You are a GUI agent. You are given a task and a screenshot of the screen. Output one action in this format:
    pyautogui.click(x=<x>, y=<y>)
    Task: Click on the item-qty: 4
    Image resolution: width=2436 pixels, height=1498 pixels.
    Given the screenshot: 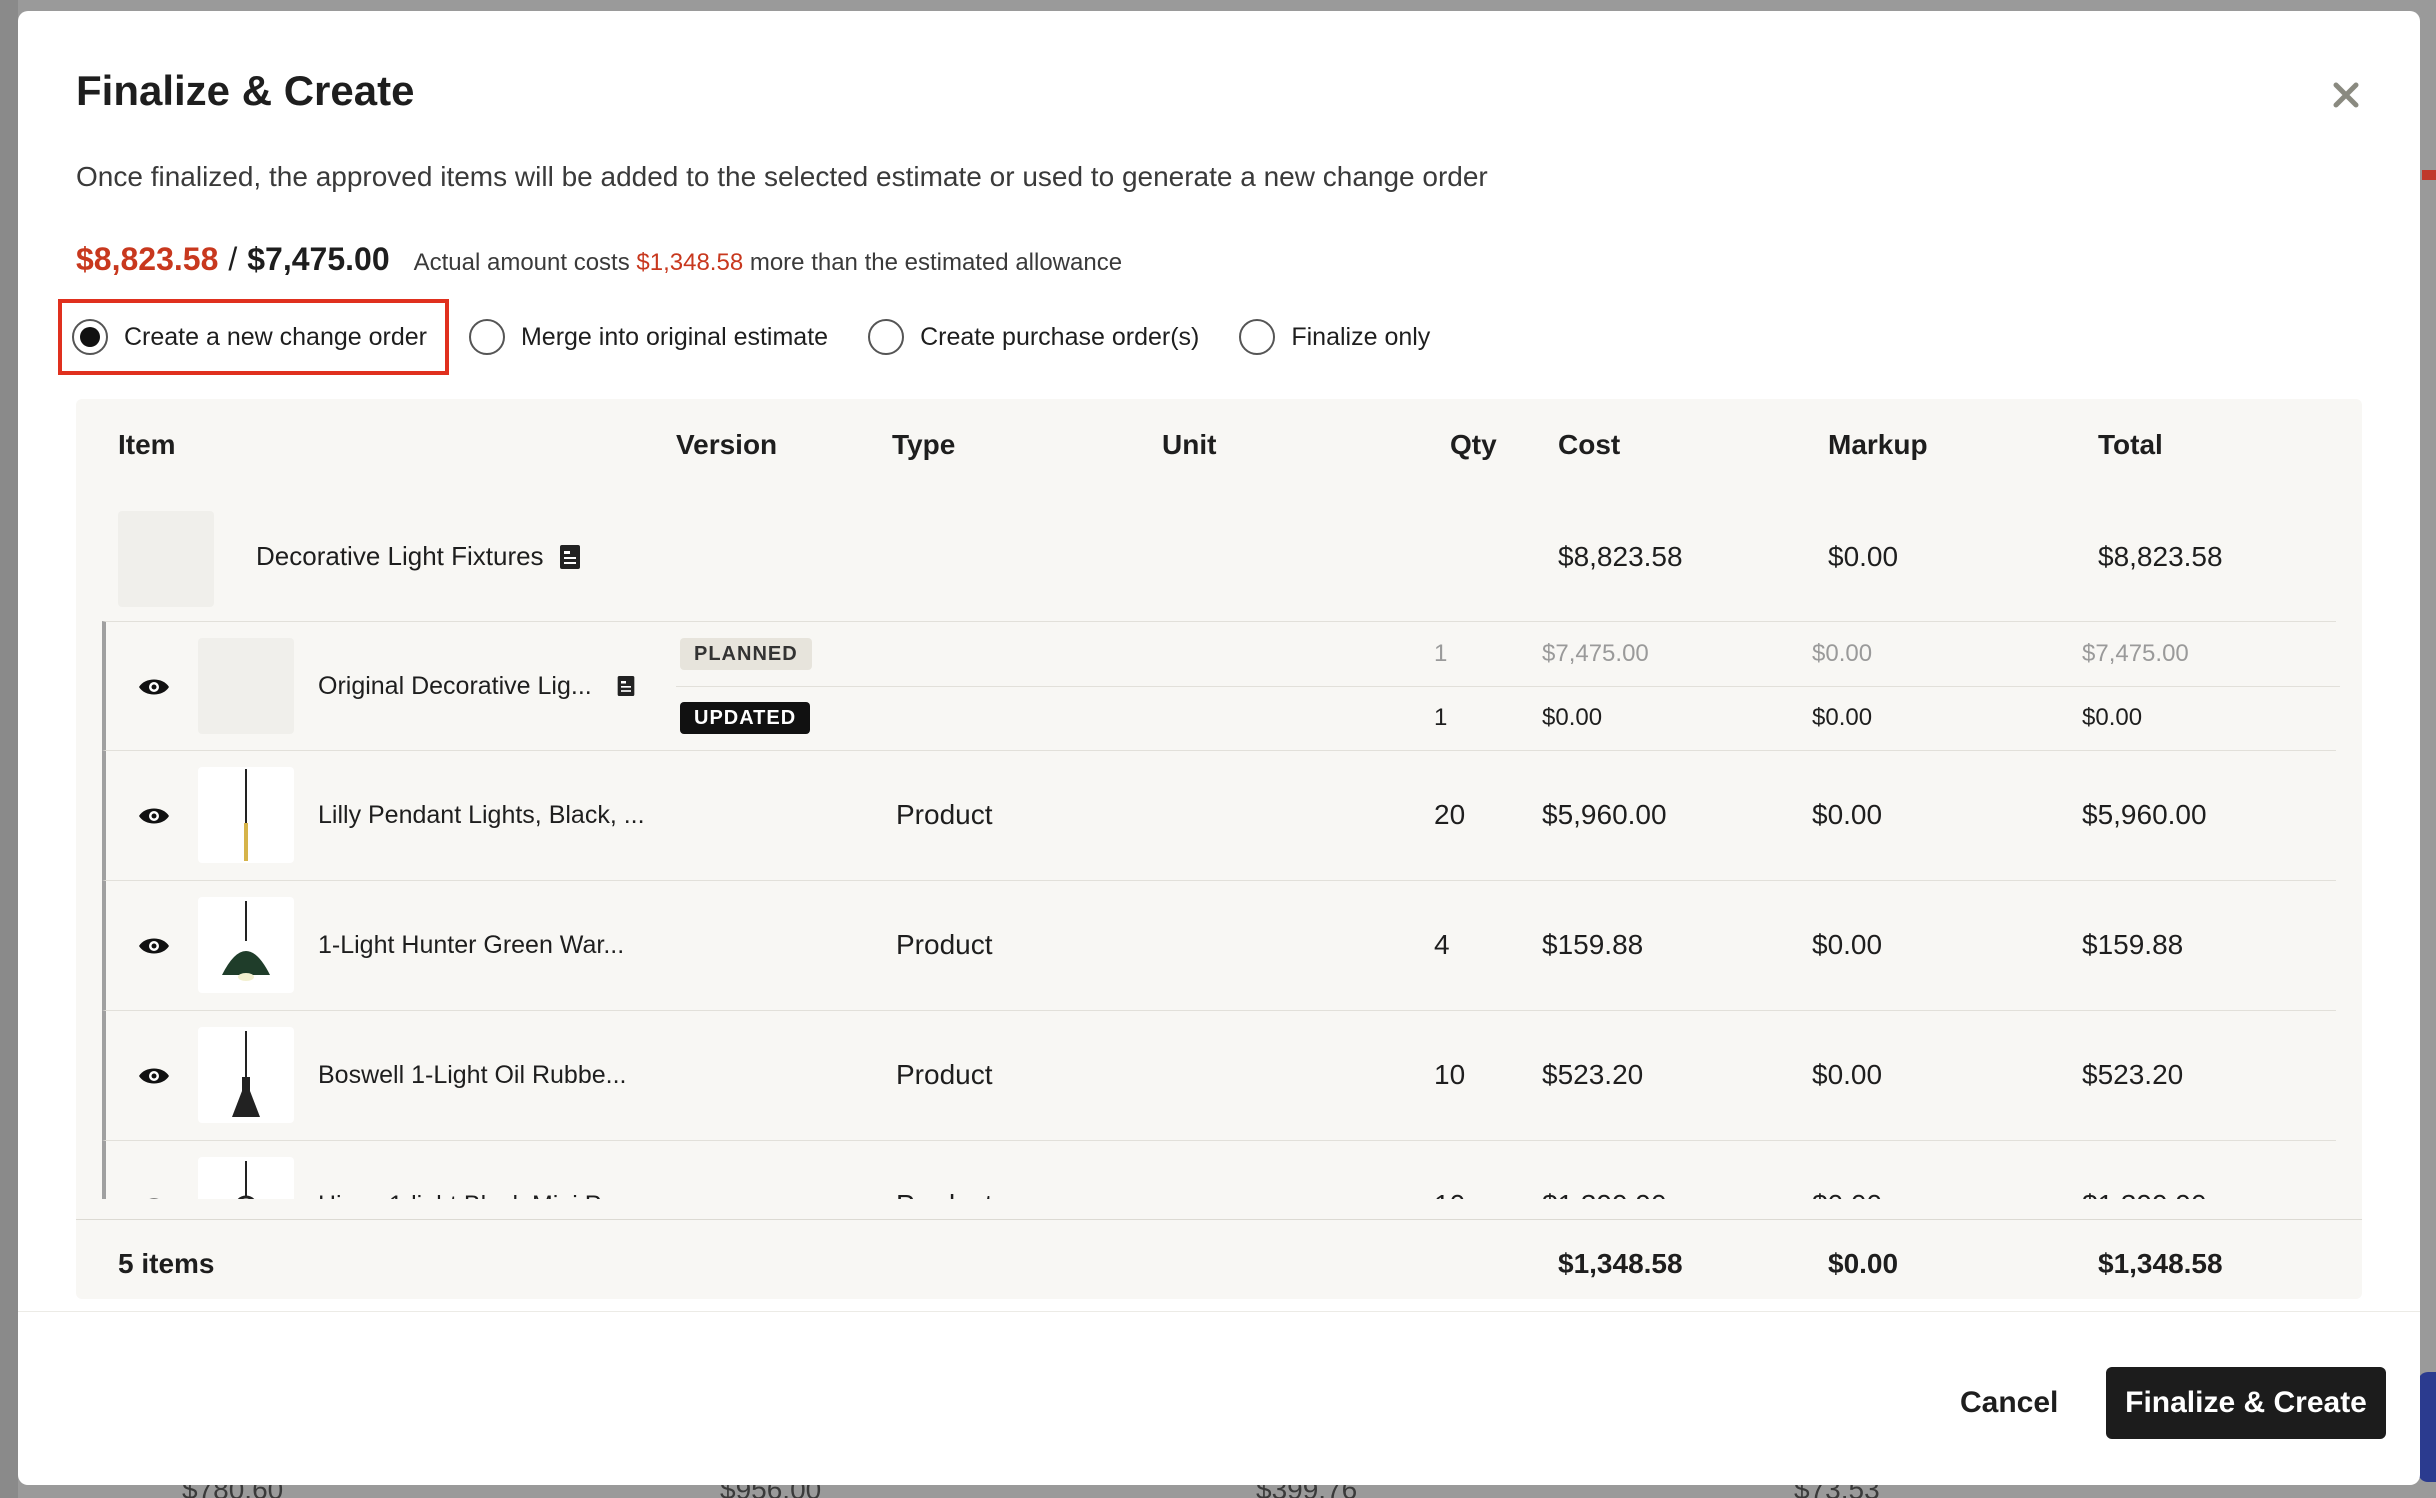 What is the action you would take?
    pyautogui.click(x=1442, y=944)
    